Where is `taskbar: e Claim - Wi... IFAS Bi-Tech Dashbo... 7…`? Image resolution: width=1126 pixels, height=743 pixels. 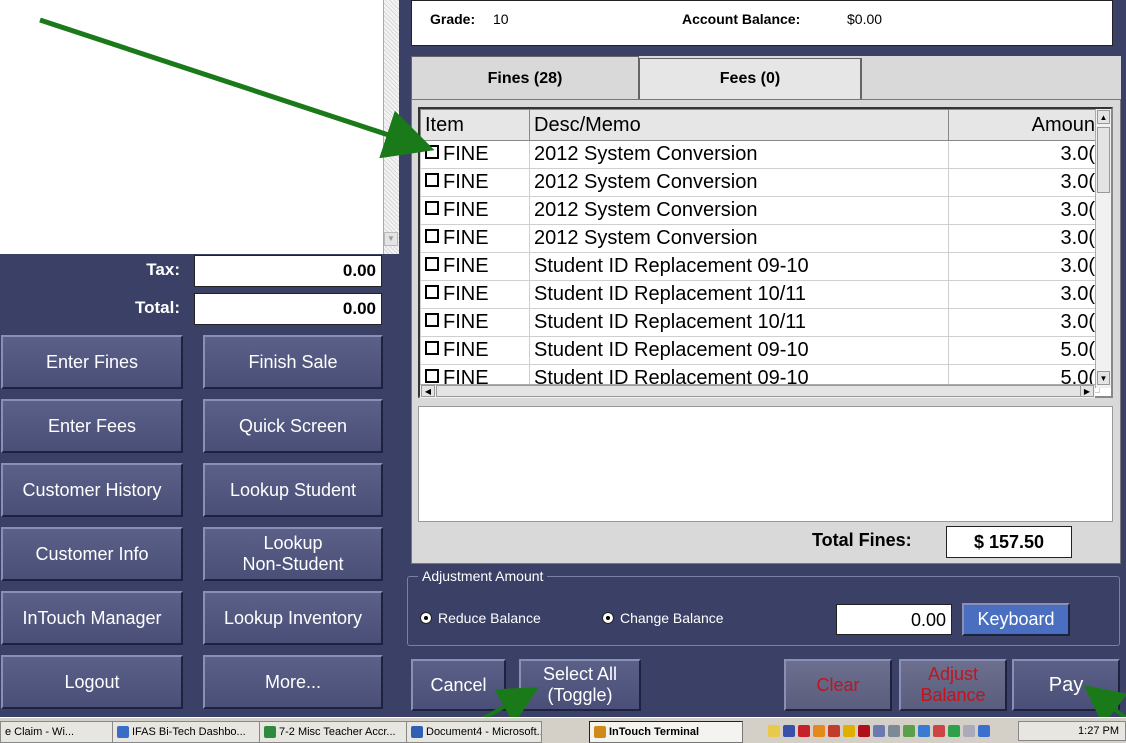
taskbar: e Claim - Wi... IFAS Bi-Tech Dashbo... 7… is located at coordinates (563, 730).